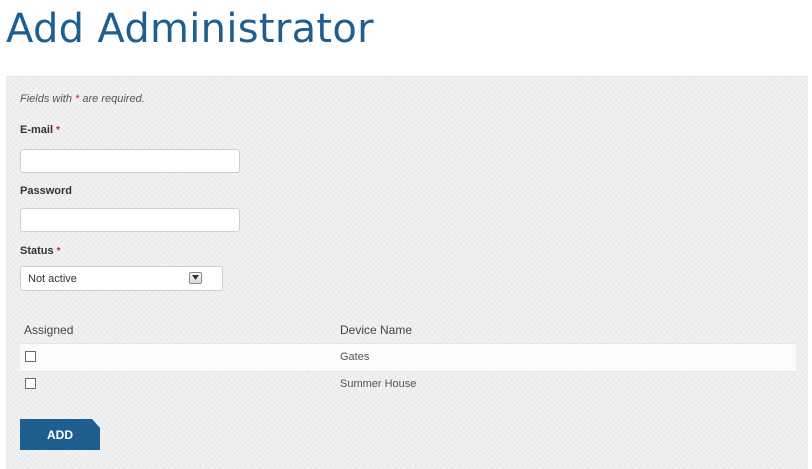 This screenshot has height=469, width=812. Describe the element at coordinates (130, 220) in the screenshot. I see `password-field` at that location.